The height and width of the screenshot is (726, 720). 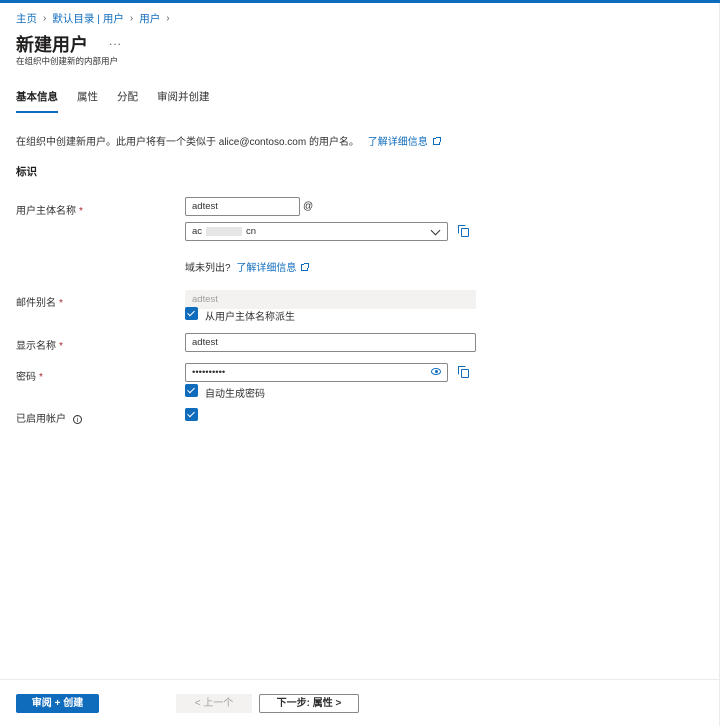 What do you see at coordinates (214, 703) in the screenshot?
I see `previous-button: < 上一个` at bounding box center [214, 703].